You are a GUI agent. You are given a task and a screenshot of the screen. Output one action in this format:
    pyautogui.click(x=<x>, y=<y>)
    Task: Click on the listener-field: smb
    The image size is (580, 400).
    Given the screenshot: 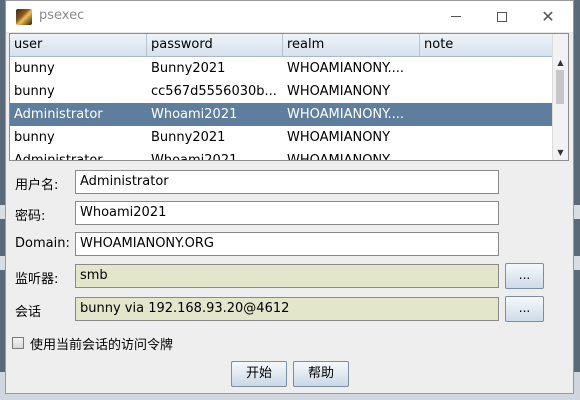 What is the action you would take?
    pyautogui.click(x=287, y=276)
    